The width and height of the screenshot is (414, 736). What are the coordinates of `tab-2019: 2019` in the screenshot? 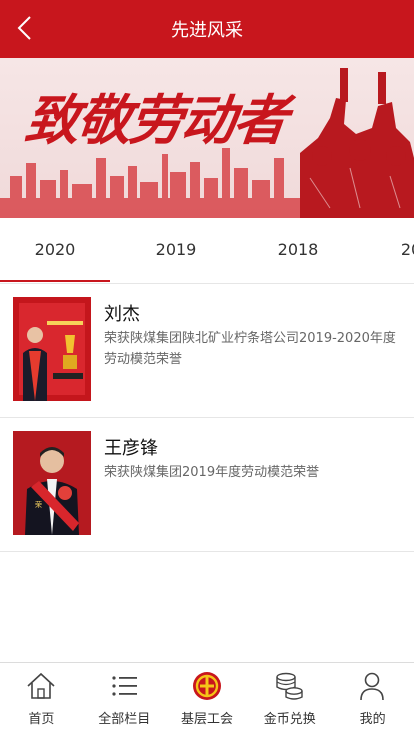 It's located at (176, 249).